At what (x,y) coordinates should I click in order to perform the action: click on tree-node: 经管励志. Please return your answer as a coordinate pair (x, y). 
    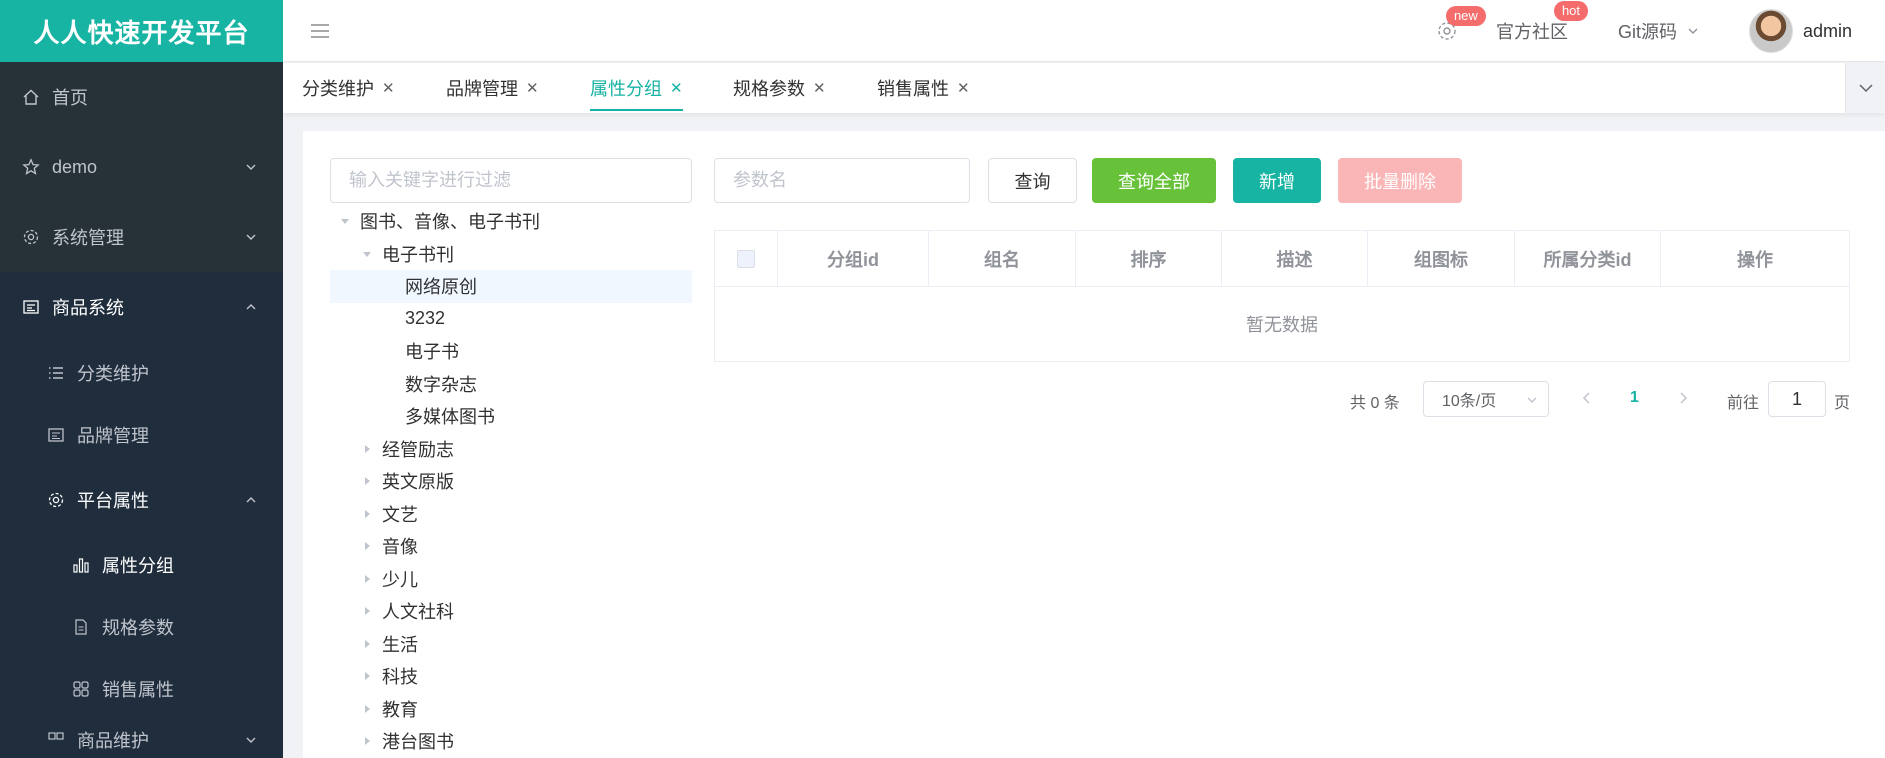
    Looking at the image, I should click on (511, 449).